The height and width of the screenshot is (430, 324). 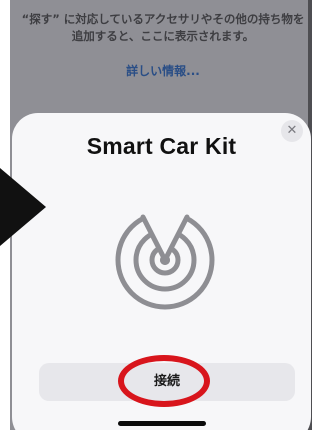 What do you see at coordinates (164, 381) in the screenshot?
I see `annotation-circle` at bounding box center [164, 381].